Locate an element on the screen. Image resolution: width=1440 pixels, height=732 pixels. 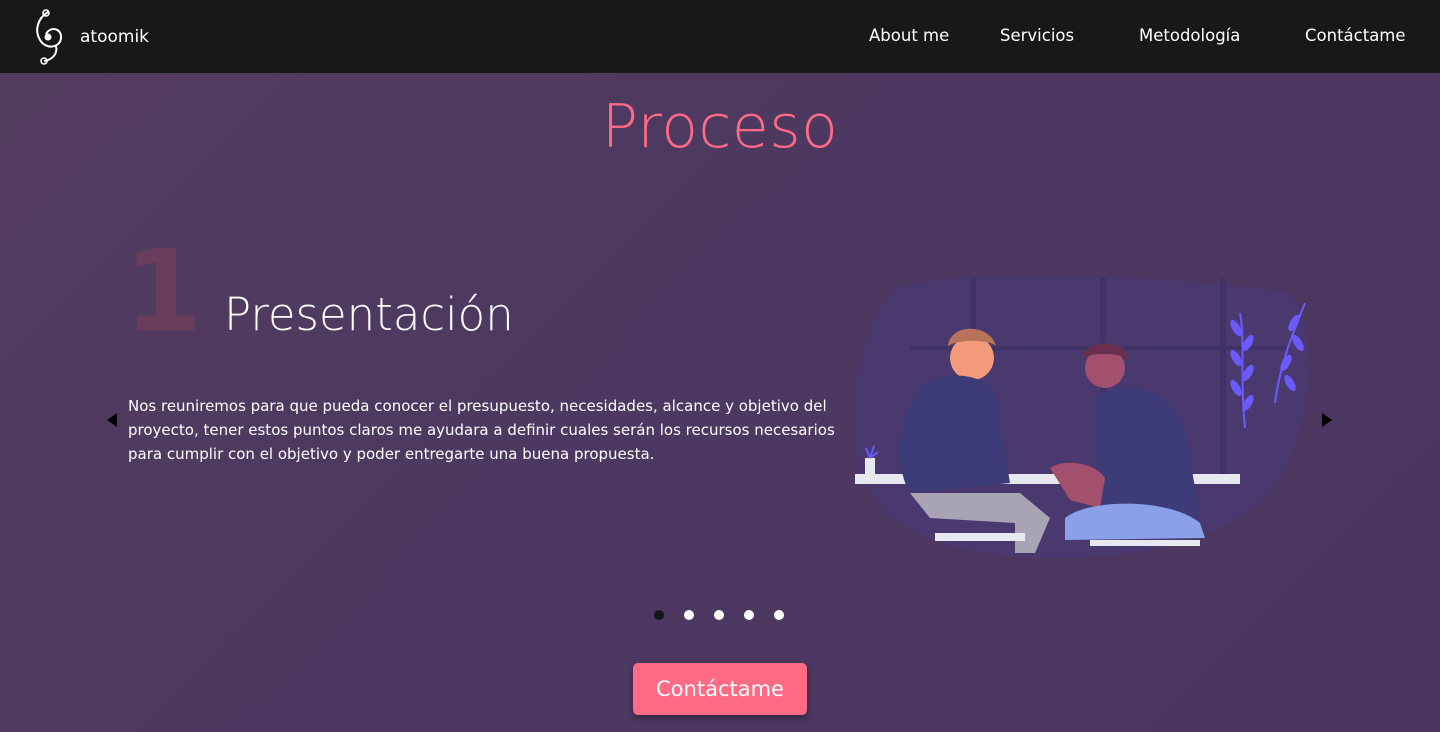
two-people-meeting-illustration is located at coordinates (1081, 416).